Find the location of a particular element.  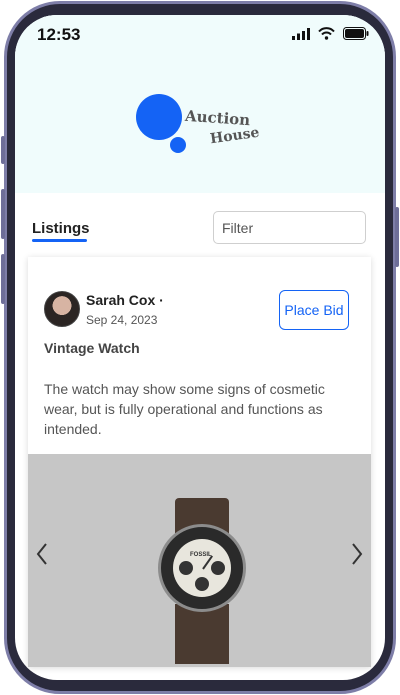

listing-date: Sep 24, 2023 is located at coordinates (122, 320).